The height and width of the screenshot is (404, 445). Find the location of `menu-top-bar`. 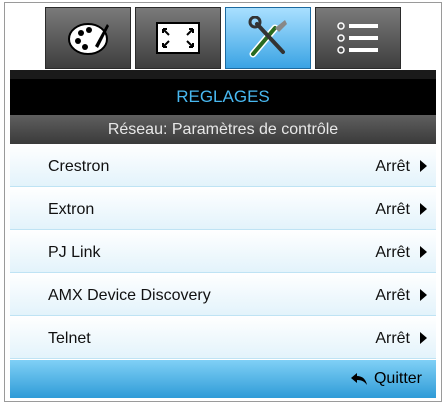

menu-top-bar is located at coordinates (223, 74).